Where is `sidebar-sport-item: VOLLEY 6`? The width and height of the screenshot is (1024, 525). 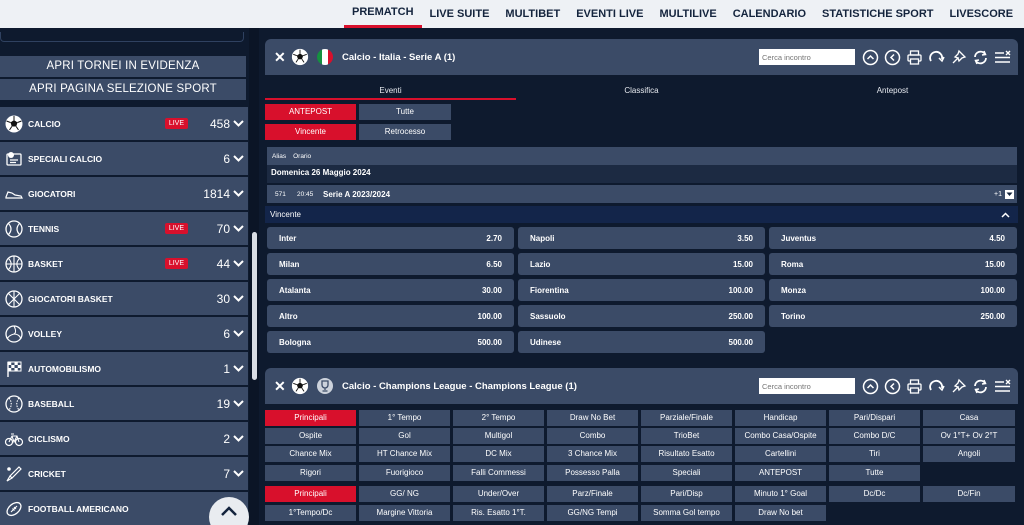 sidebar-sport-item: VOLLEY 6 is located at coordinates (124, 333).